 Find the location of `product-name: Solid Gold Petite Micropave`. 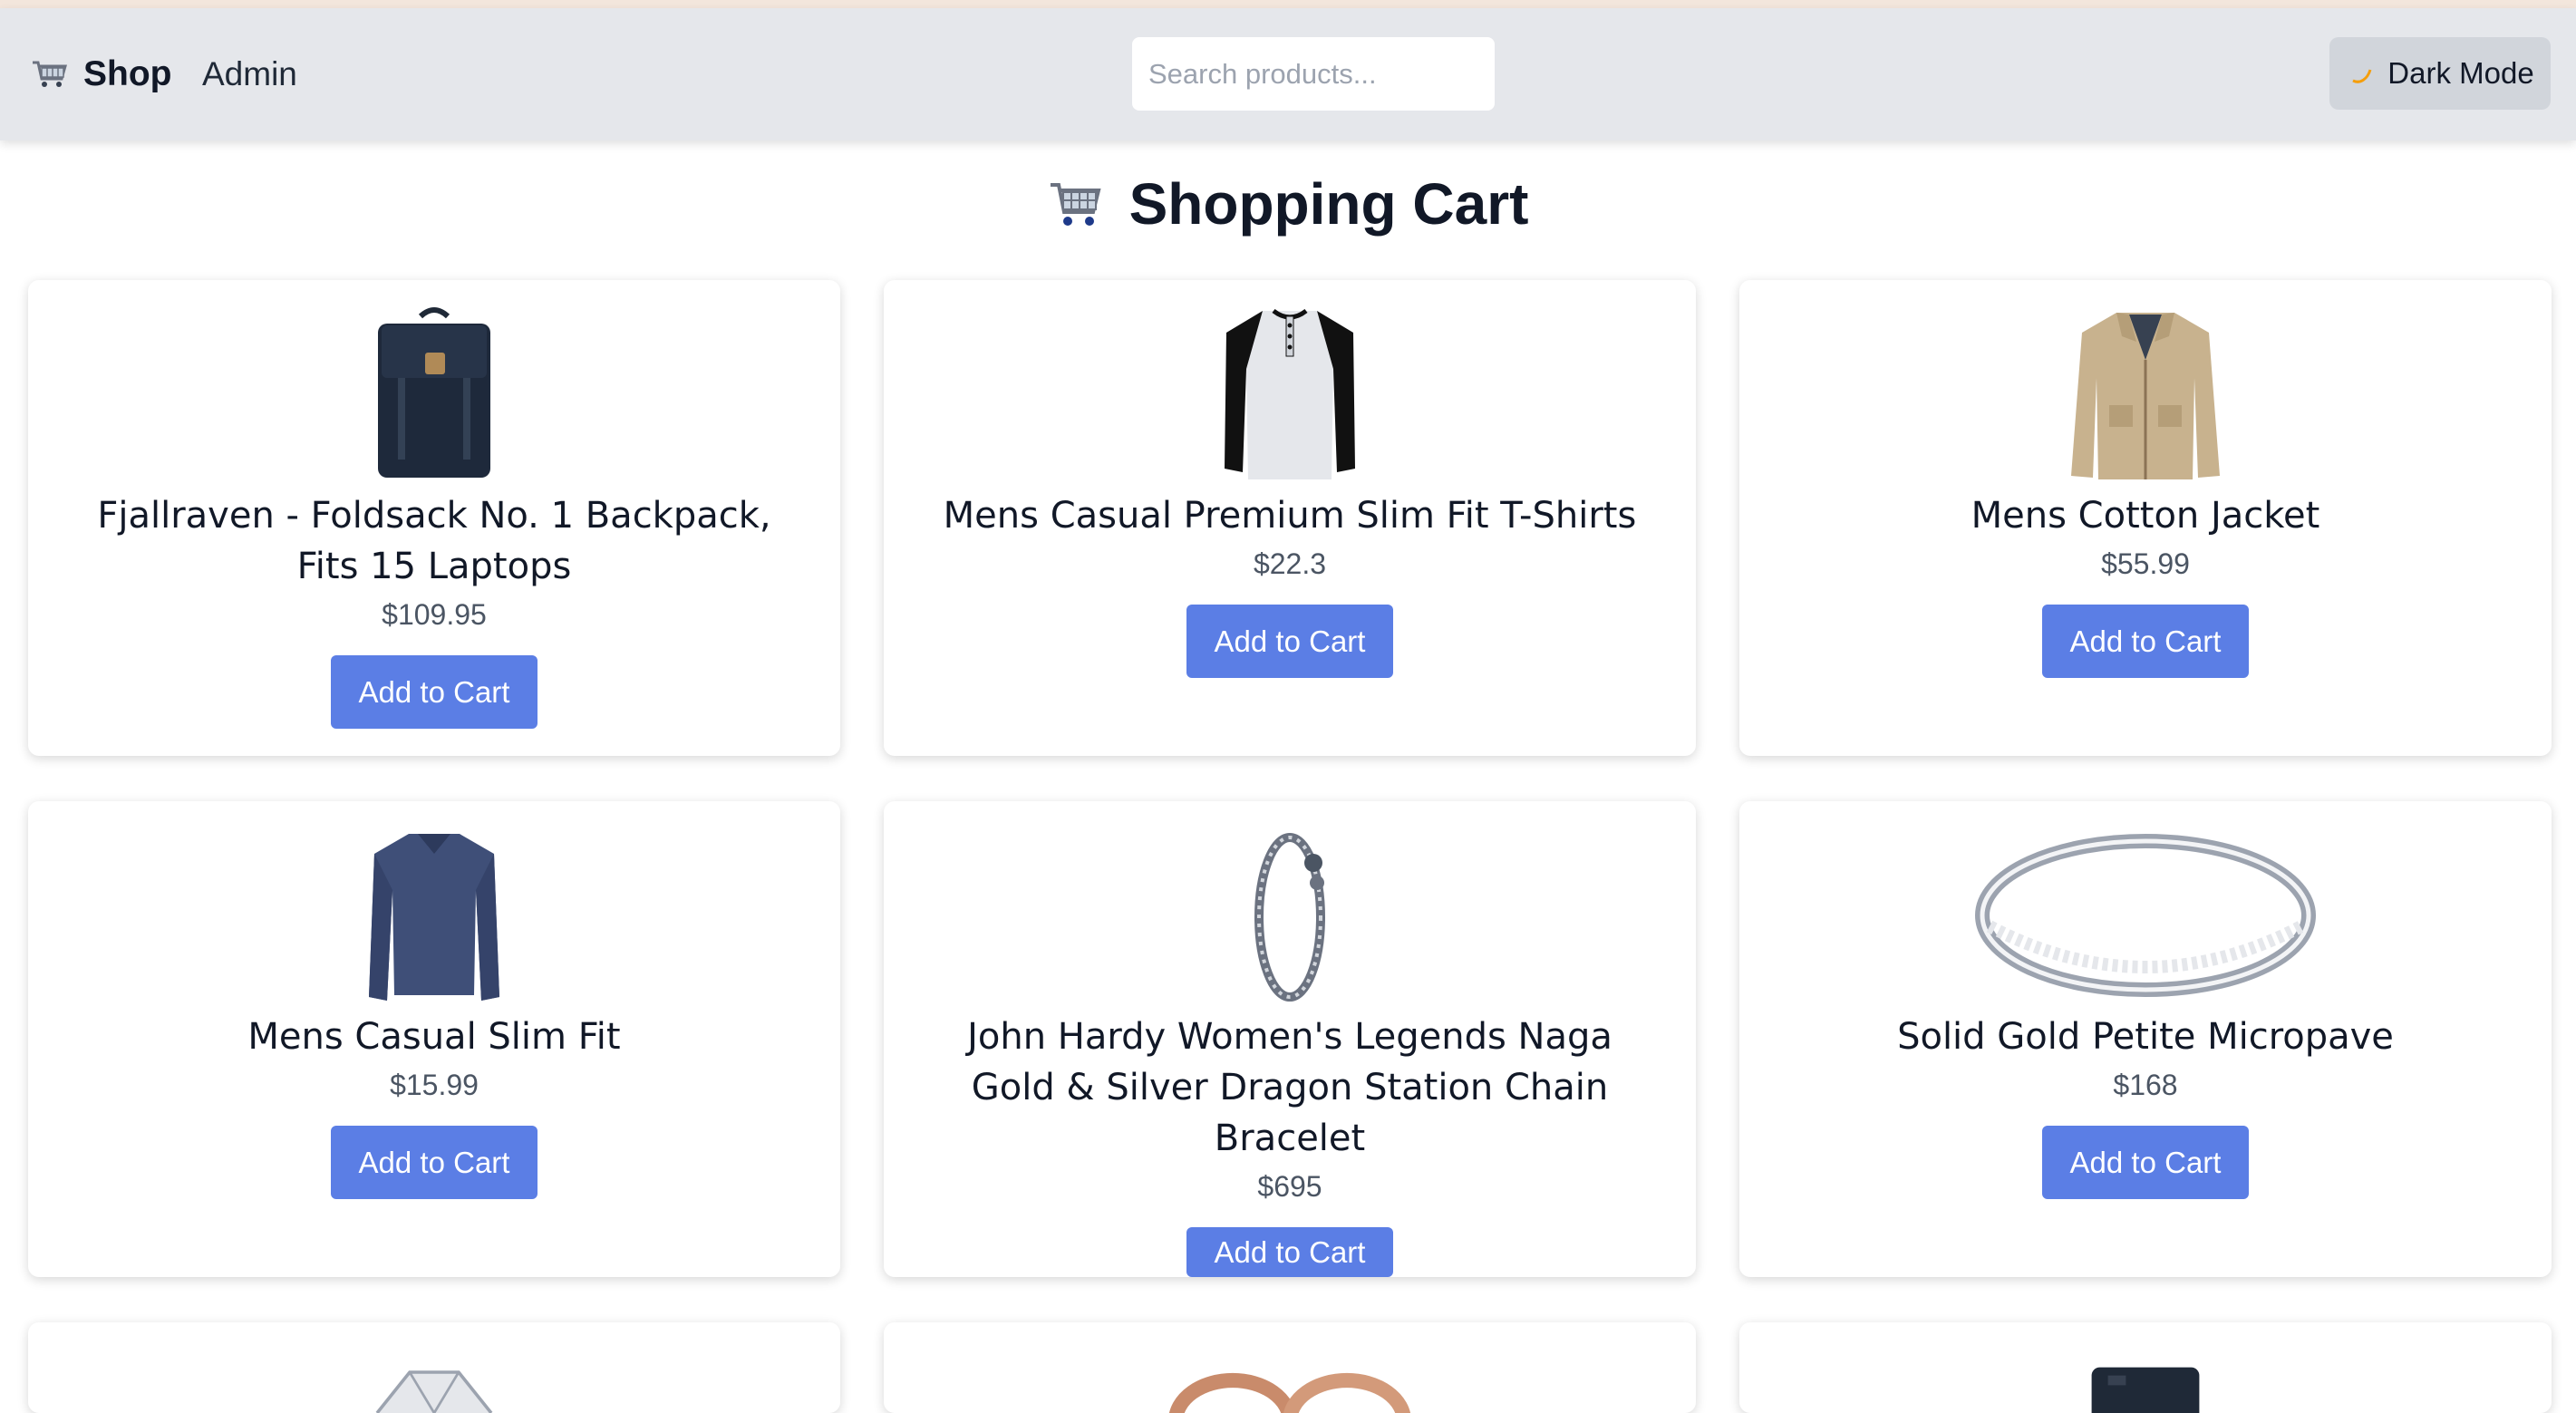

product-name: Solid Gold Petite Micropave is located at coordinates (2145, 1037).